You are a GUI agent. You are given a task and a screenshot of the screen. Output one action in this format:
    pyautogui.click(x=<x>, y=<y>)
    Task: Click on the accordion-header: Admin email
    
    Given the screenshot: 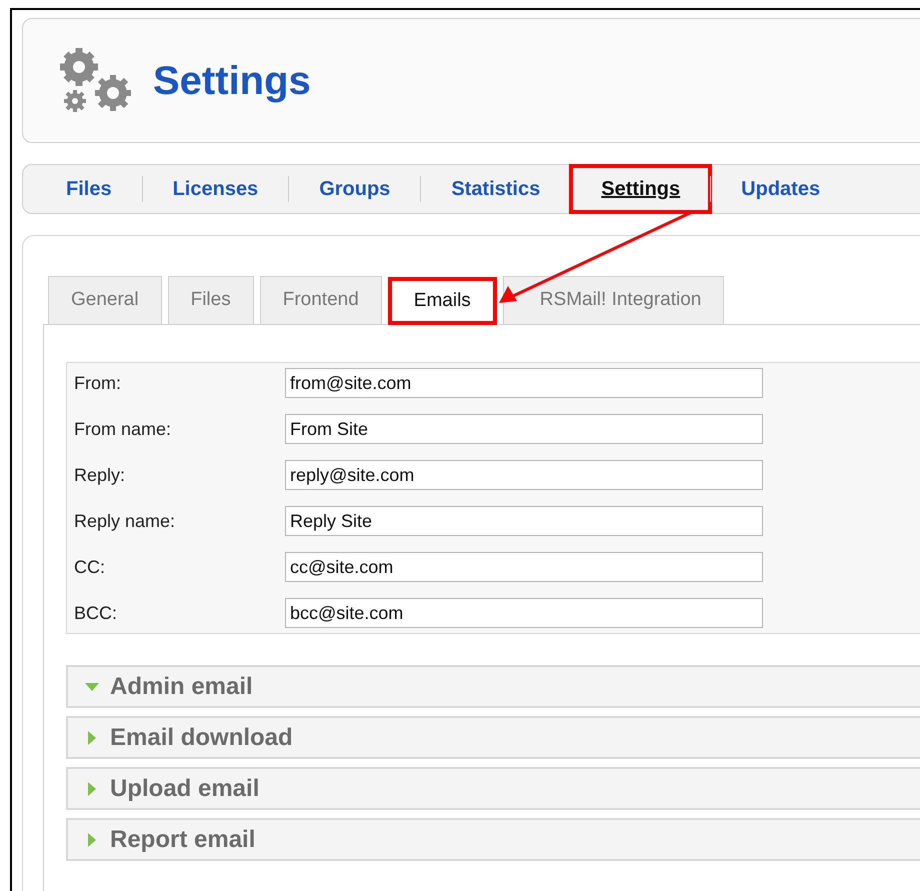 What is the action you would take?
    pyautogui.click(x=493, y=686)
    